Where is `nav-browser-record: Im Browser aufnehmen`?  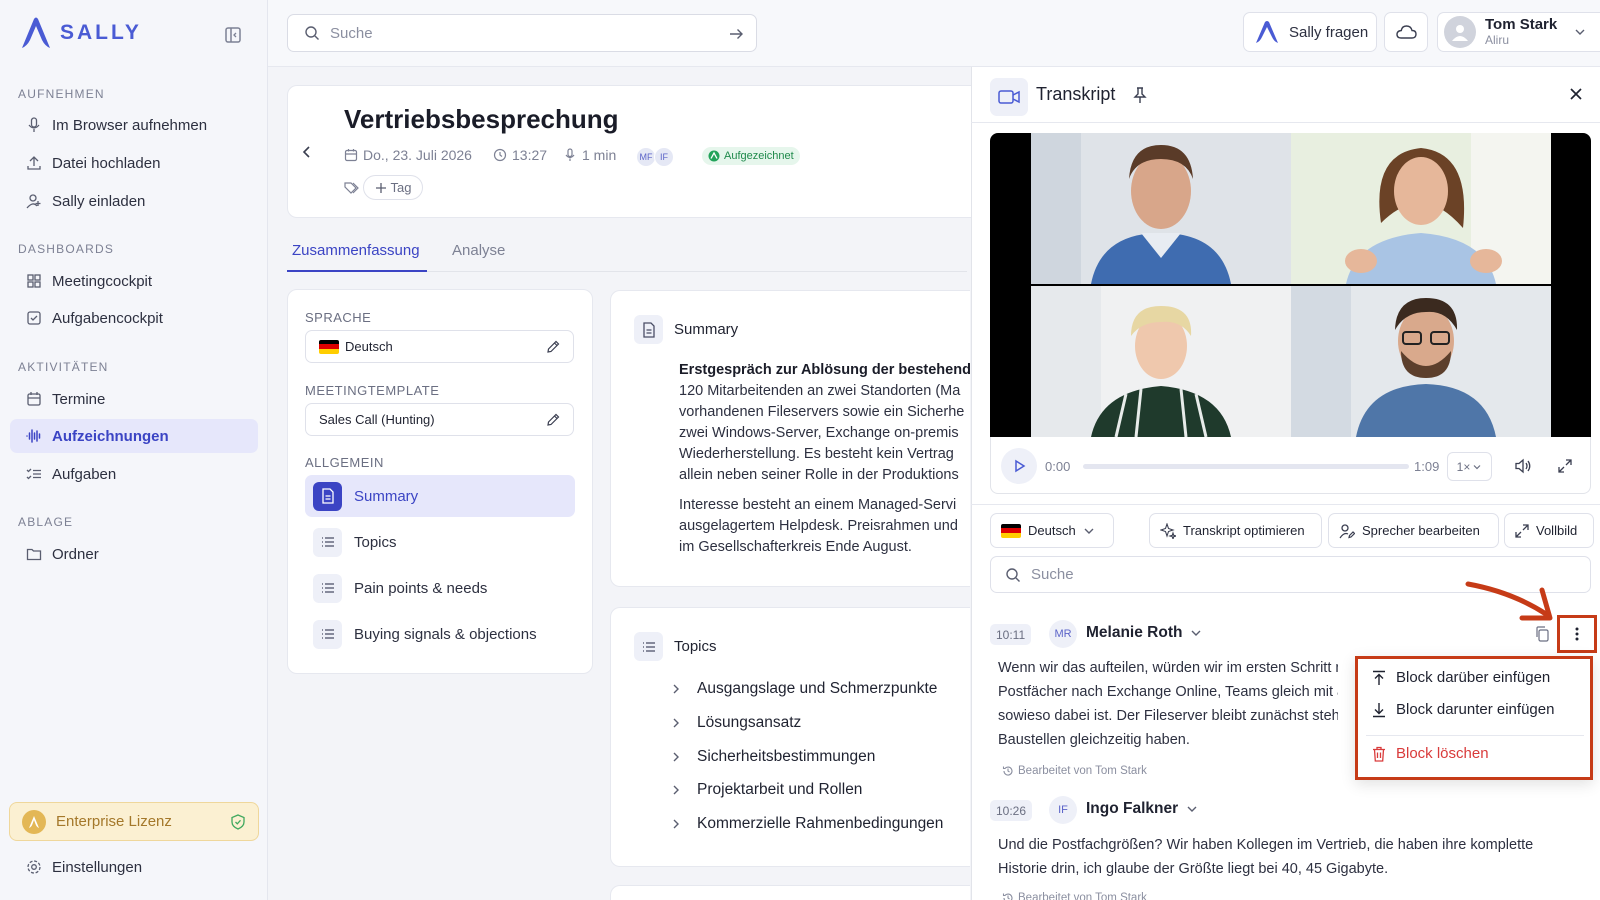
nav-browser-record: Im Browser aufnehmen is located at coordinates (134, 125).